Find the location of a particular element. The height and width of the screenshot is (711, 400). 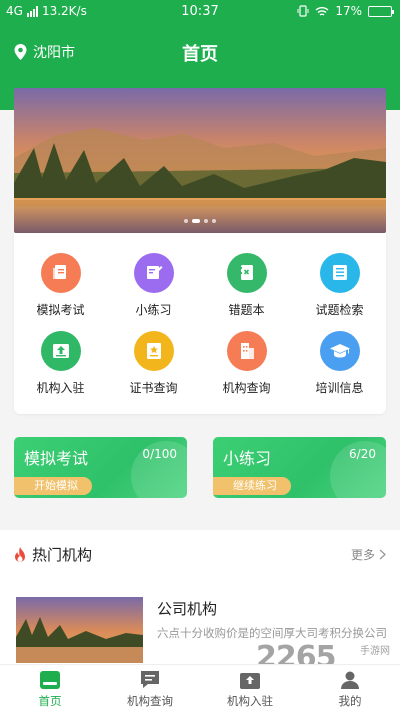

grid-item-label: 机构入驻 is located at coordinates (60, 388).